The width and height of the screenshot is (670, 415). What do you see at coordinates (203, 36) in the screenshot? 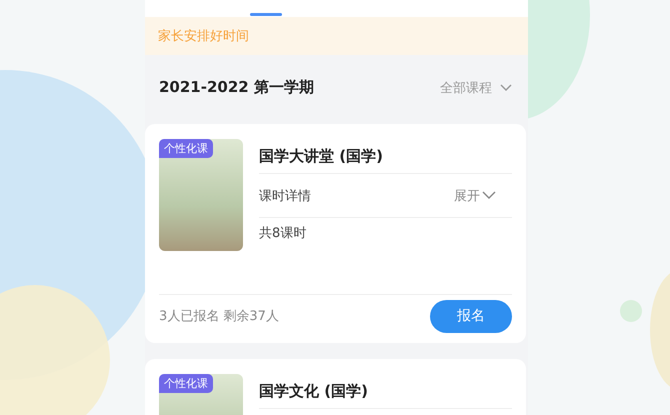
I see `notice-text: 家长安排好时间` at bounding box center [203, 36].